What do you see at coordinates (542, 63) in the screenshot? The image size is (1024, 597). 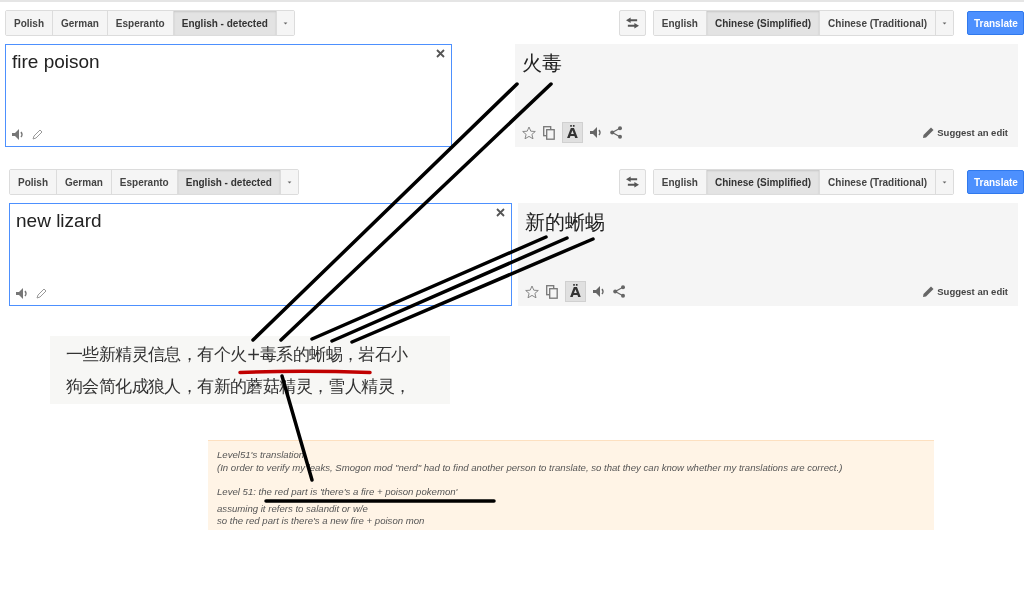 I see `translation-text: 火毒` at bounding box center [542, 63].